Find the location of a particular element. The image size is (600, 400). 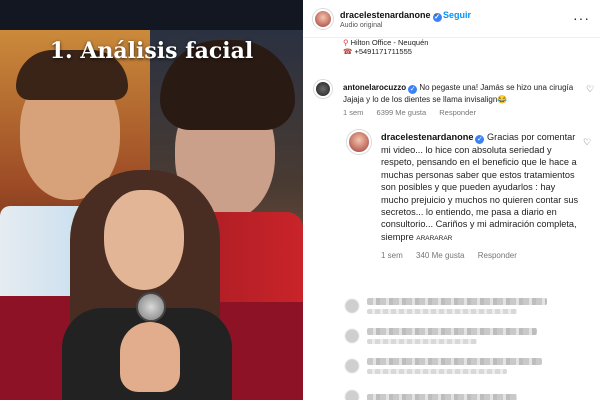

reply-username: dracelestenardanone is located at coordinates (427, 137).